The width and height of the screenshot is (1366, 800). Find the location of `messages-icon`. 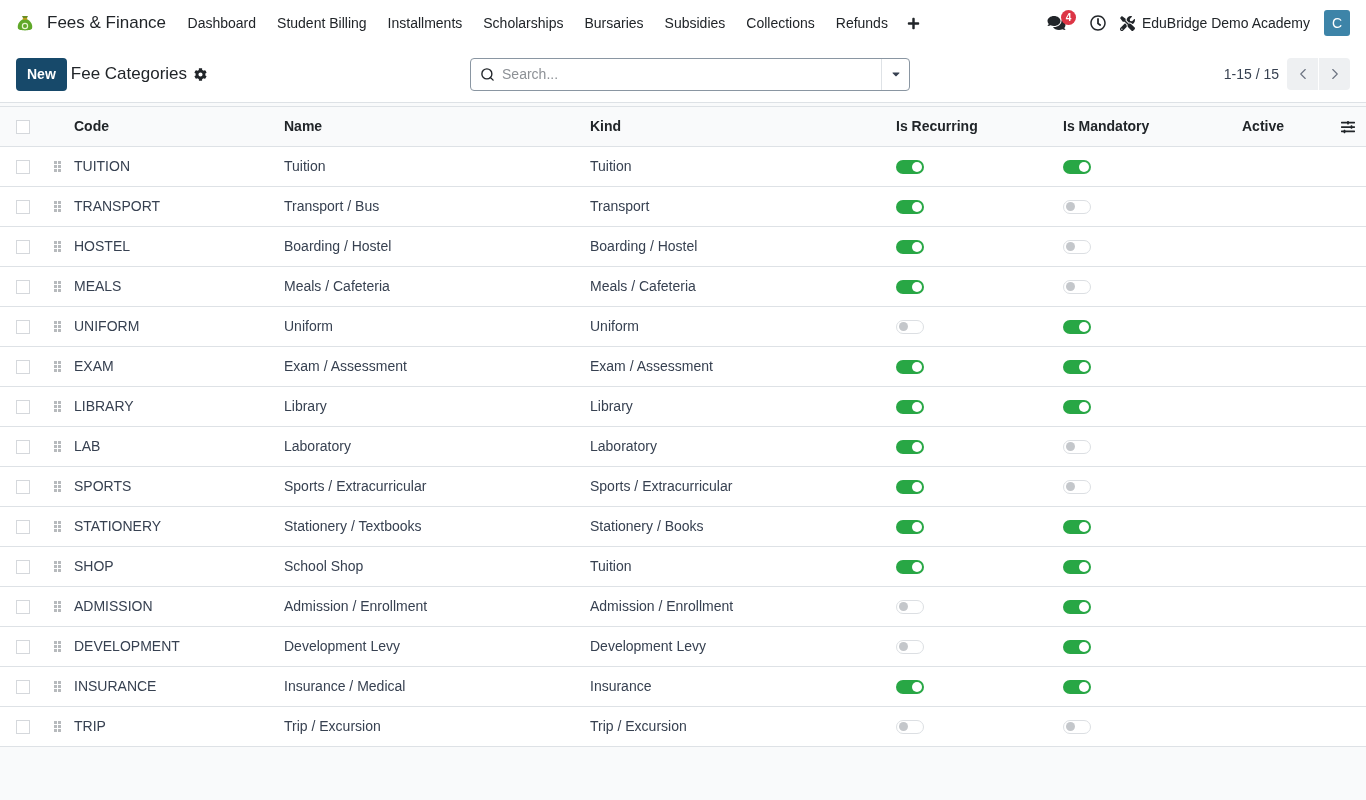

messages-icon is located at coordinates (1056, 23).